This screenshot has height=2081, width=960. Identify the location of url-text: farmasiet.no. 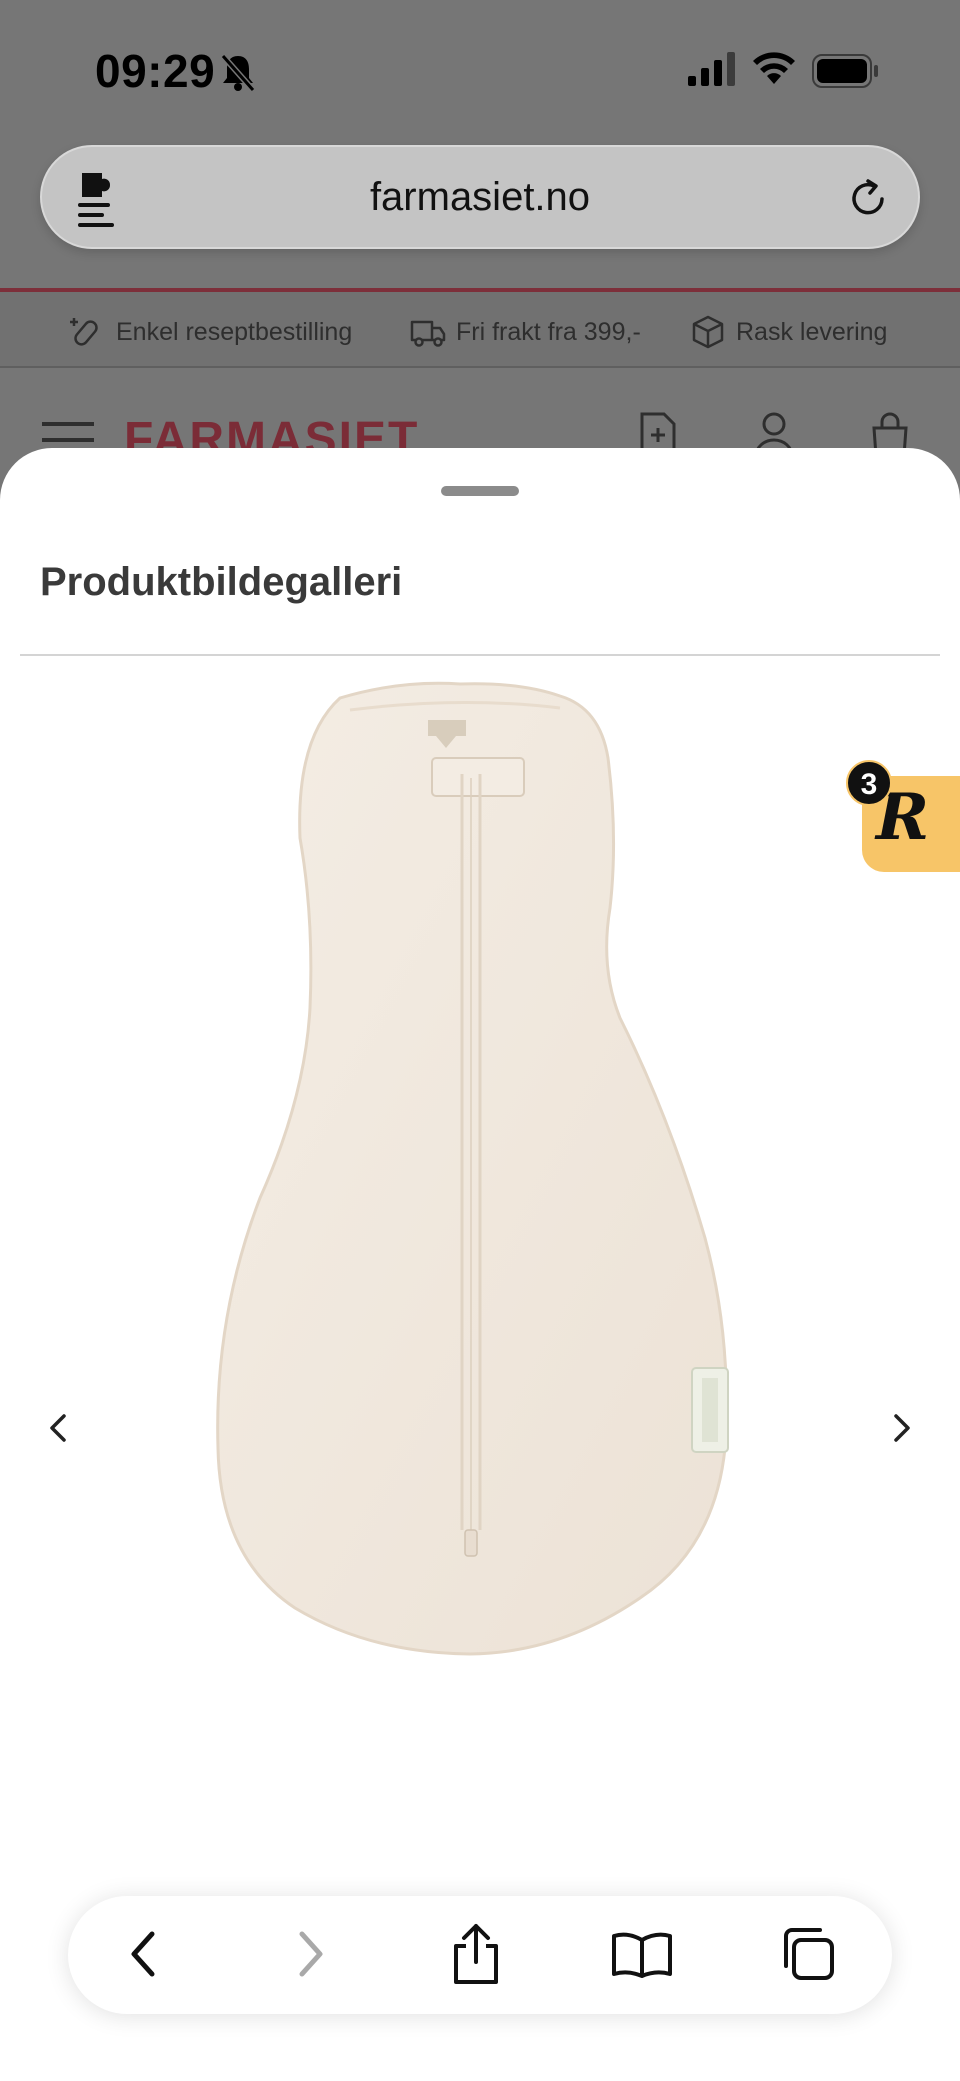
(480, 197).